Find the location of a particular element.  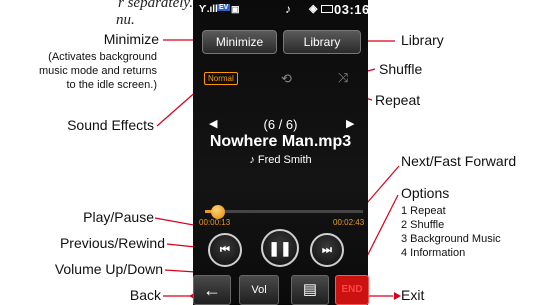

status-bar: Ƴ.ıll EV ▣ ♪ ◈ 03:16pm is located at coordinates (287, 14).